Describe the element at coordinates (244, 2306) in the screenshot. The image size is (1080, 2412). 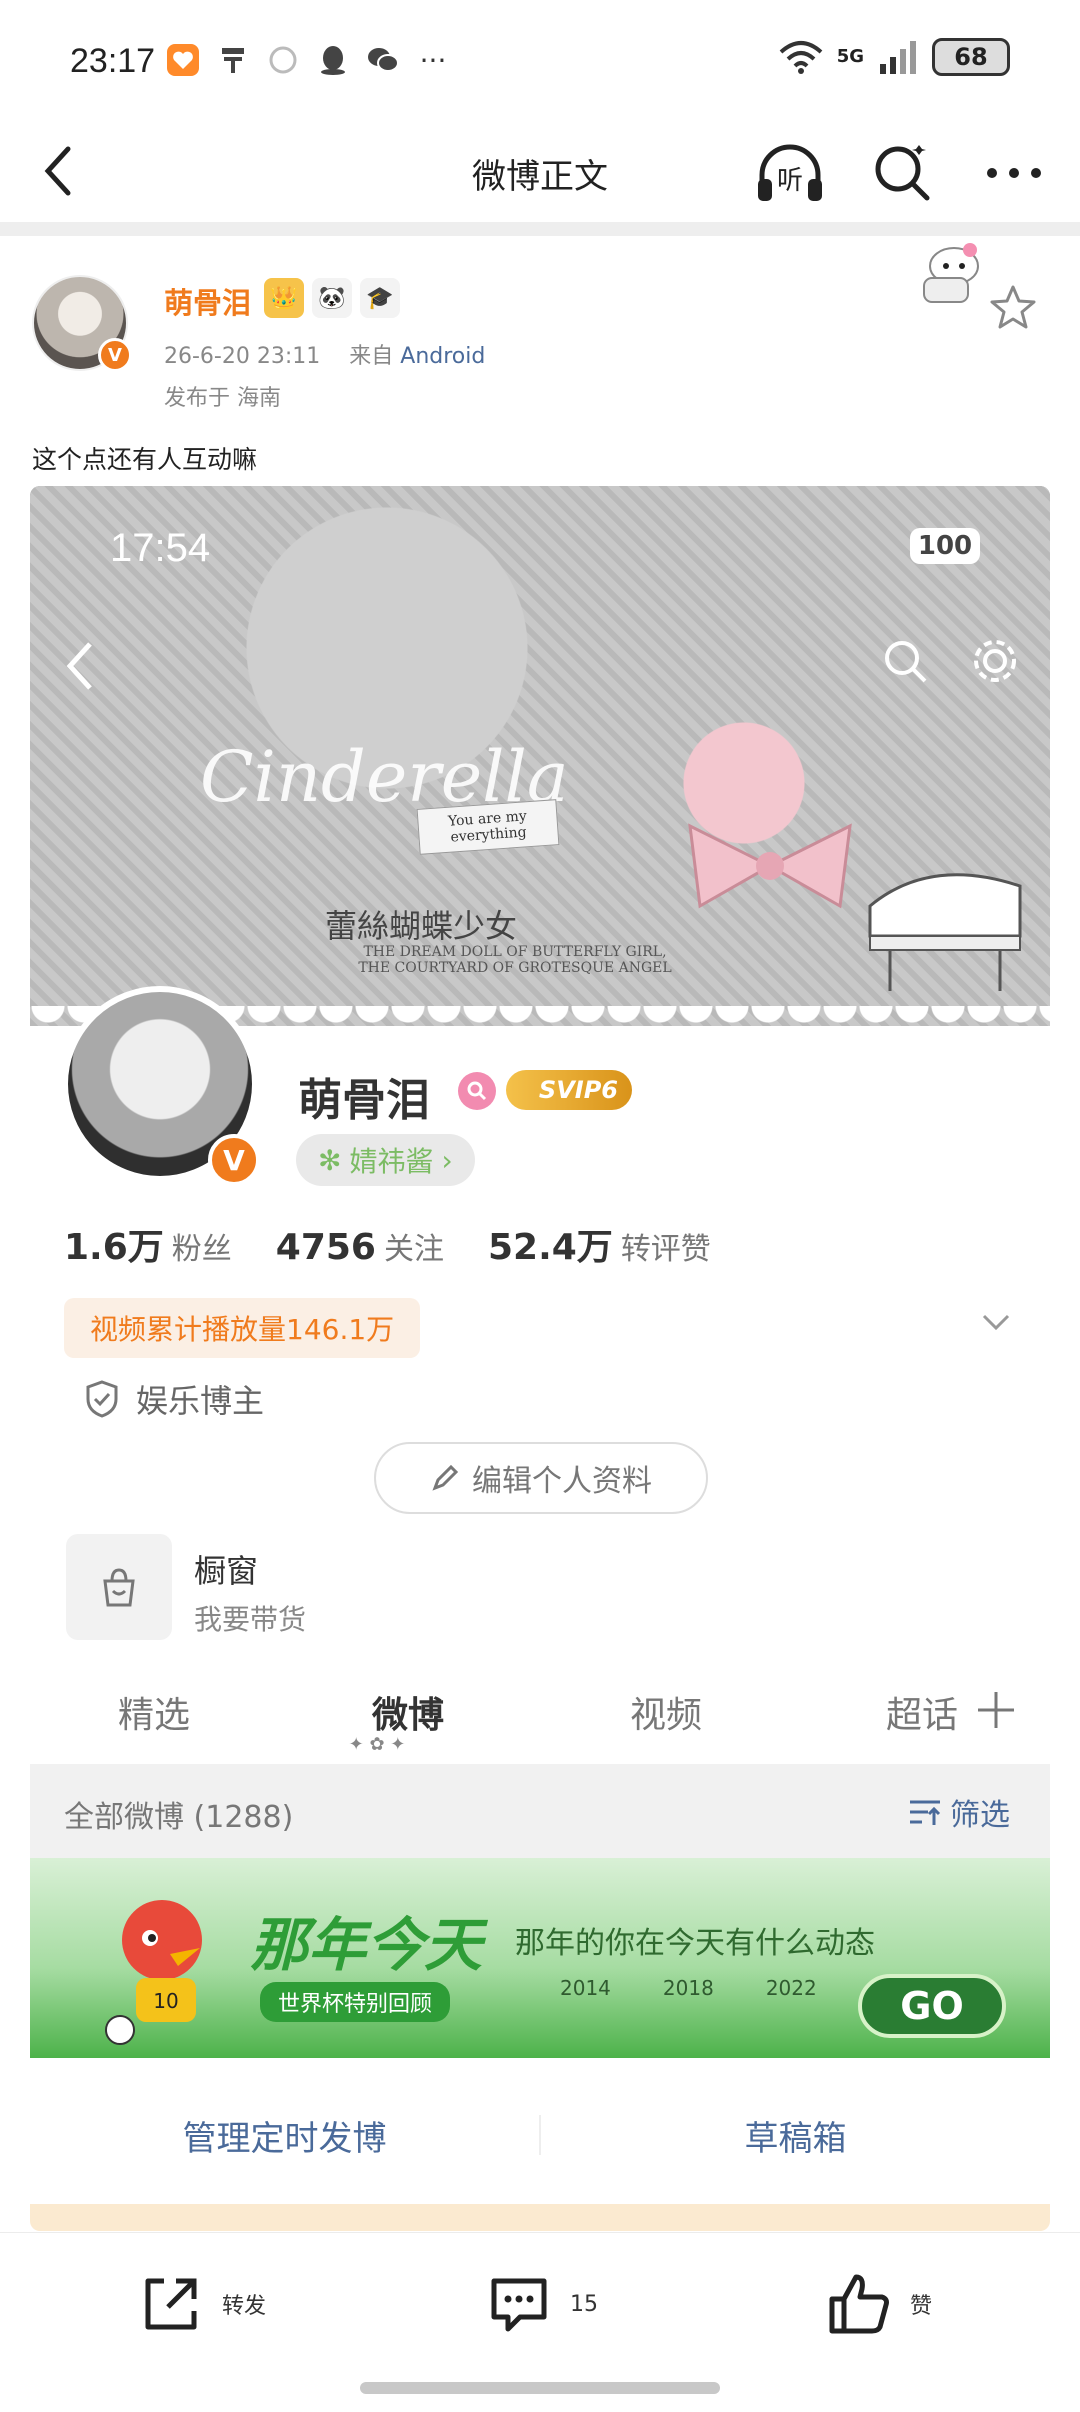
I see `repost-label: 转发` at that location.